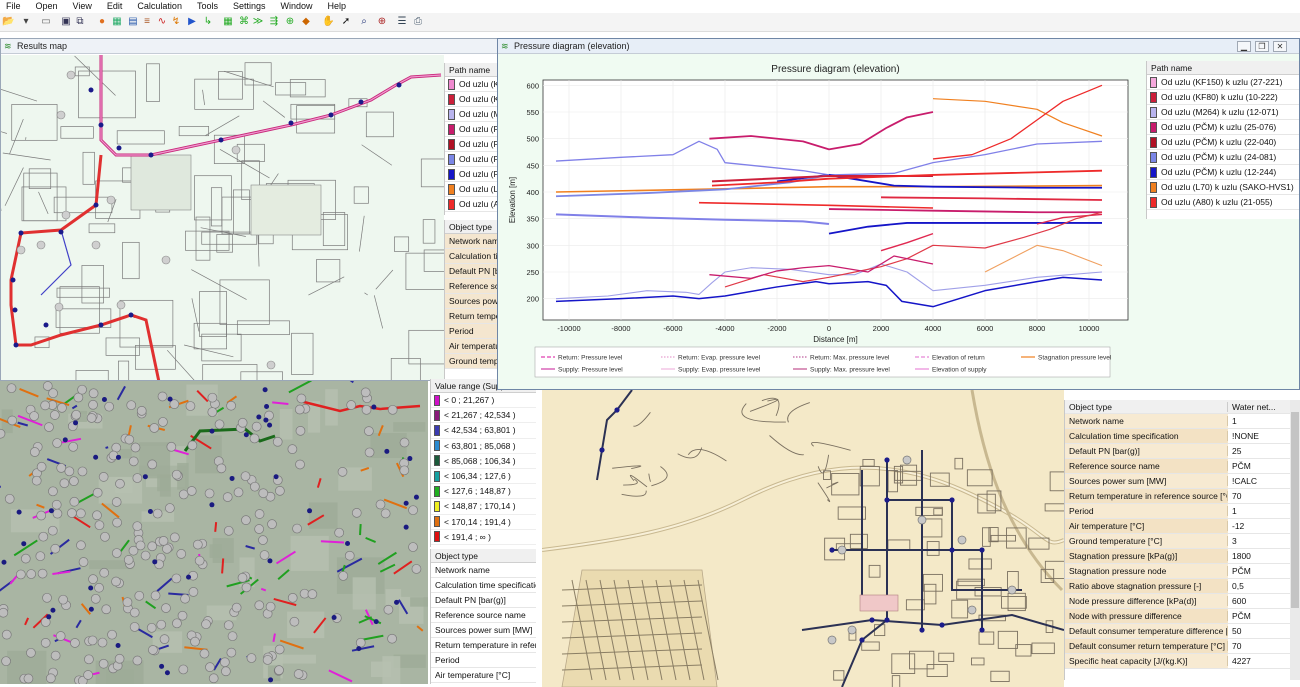 Image resolution: width=1300 pixels, height=687 pixels. Describe the element at coordinates (472, 241) in the screenshot. I see `object-row: Network name` at that location.